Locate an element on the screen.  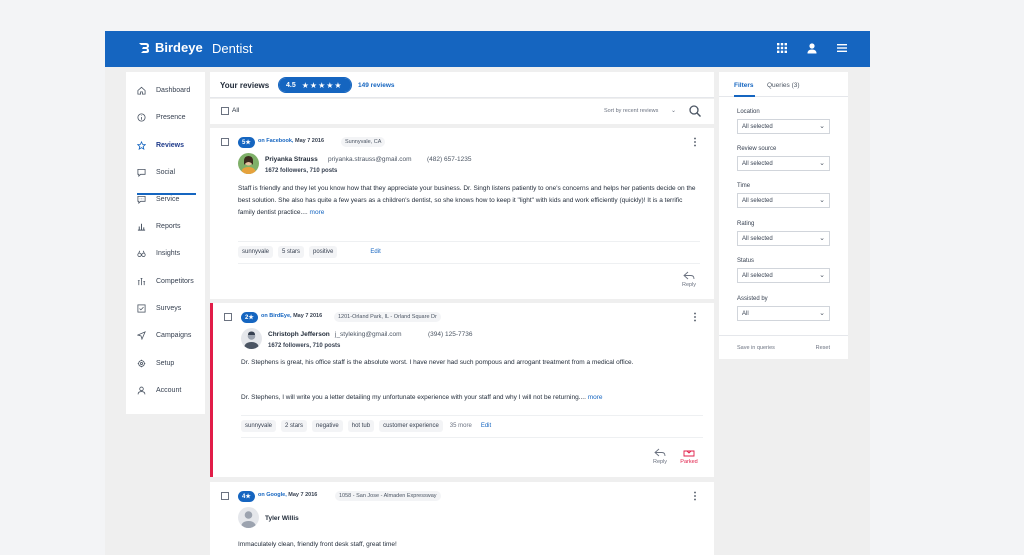
sidebar-item-label: Social is located at coordinates (166, 172).